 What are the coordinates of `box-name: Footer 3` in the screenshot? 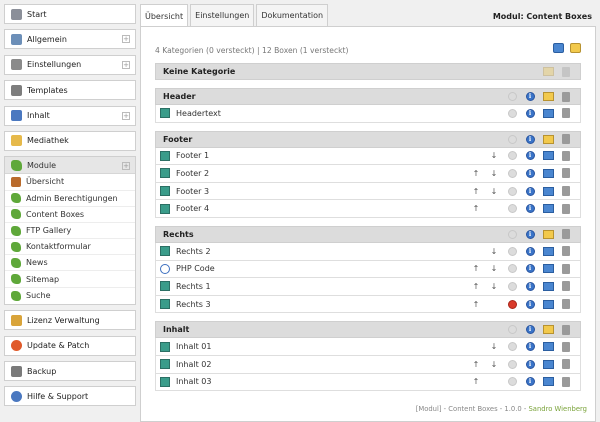 It's located at (192, 191).